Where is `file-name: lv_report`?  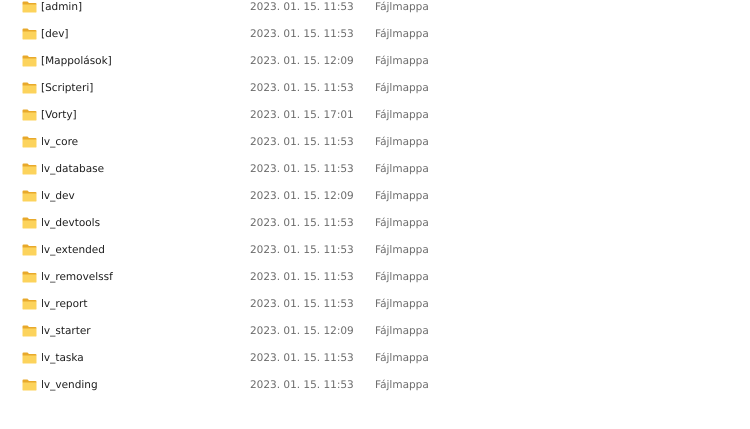
file-name: lv_report is located at coordinates (64, 304).